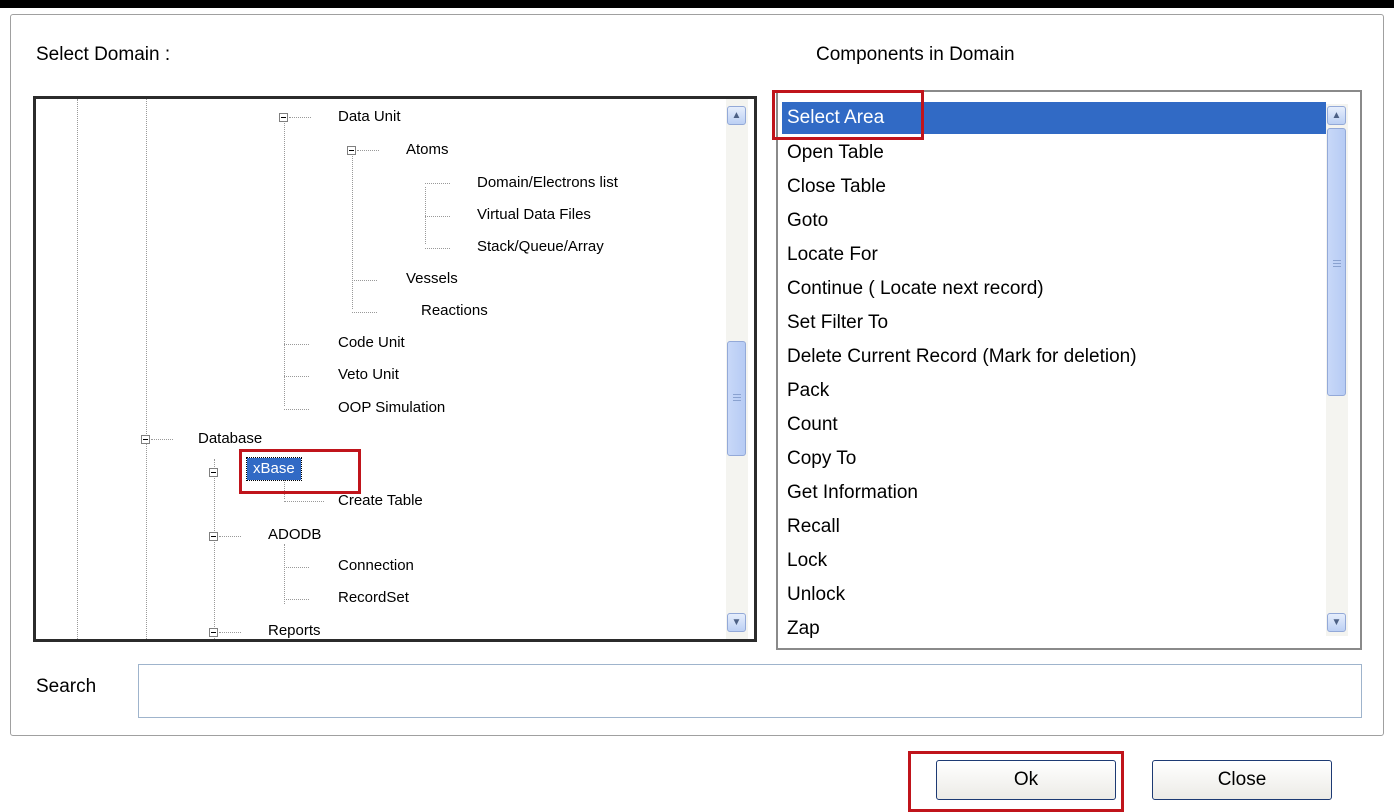 Image resolution: width=1394 pixels, height=812 pixels. Describe the element at coordinates (380, 501) in the screenshot. I see `tree-node-create-table: Create Table` at that location.